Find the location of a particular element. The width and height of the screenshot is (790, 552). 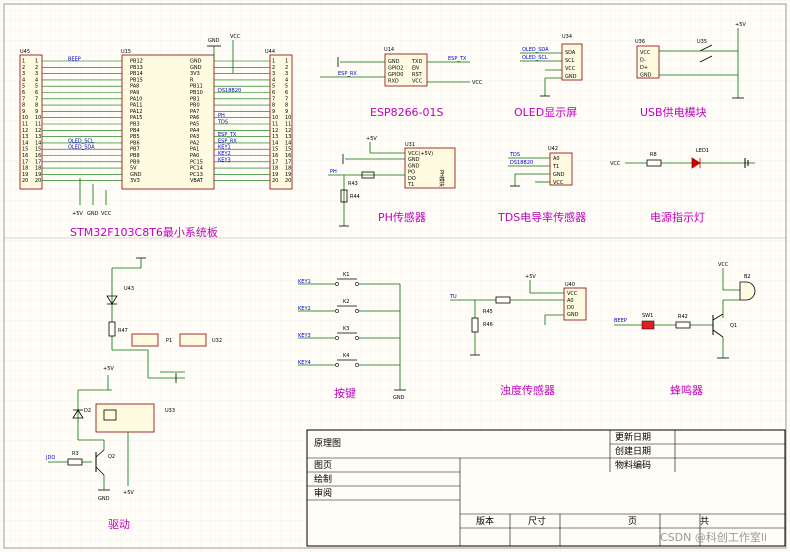

stm32-left-net: BEEP is located at coordinates (74, 60).